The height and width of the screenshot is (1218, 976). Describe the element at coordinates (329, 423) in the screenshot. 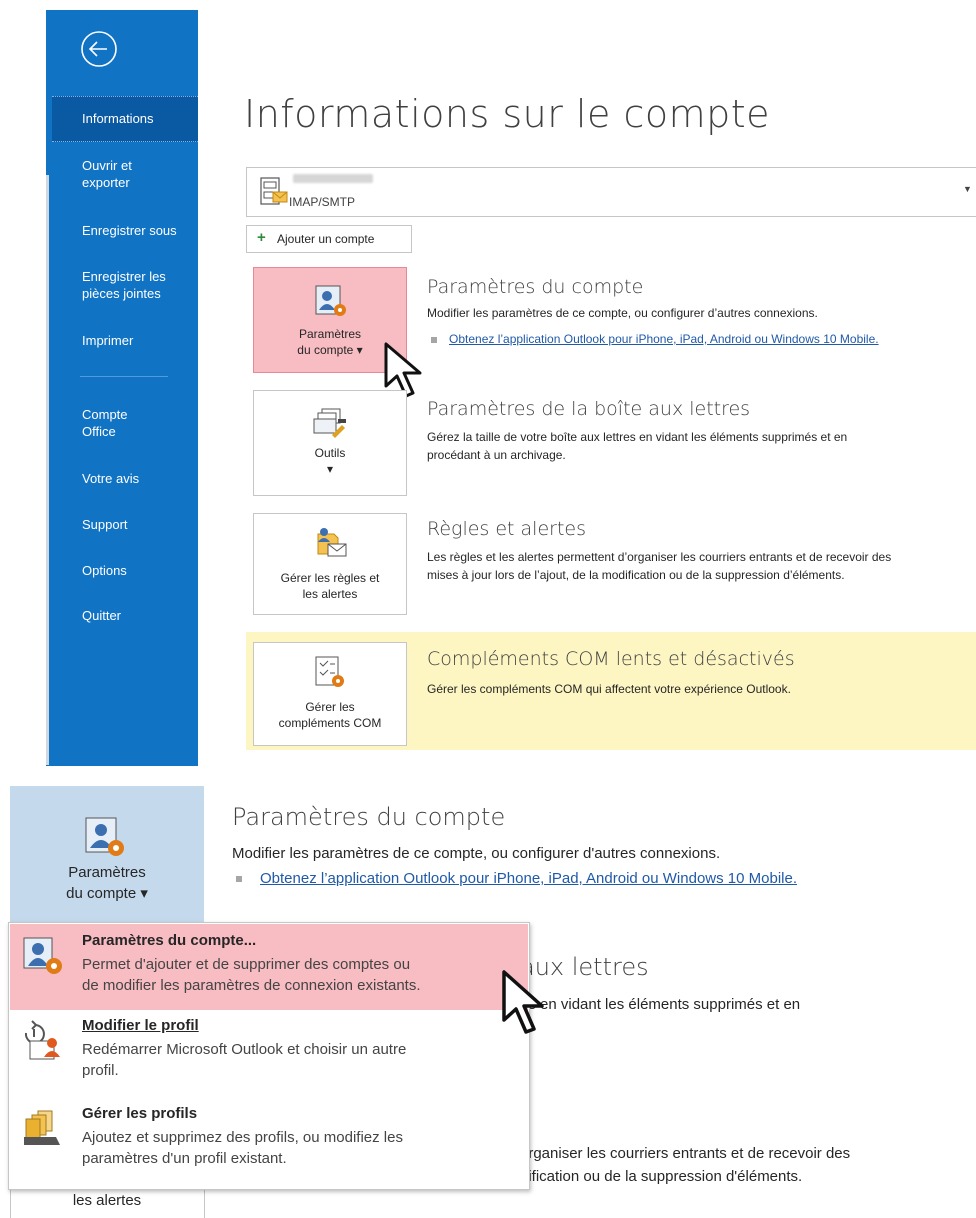

I see `tools-icon` at that location.